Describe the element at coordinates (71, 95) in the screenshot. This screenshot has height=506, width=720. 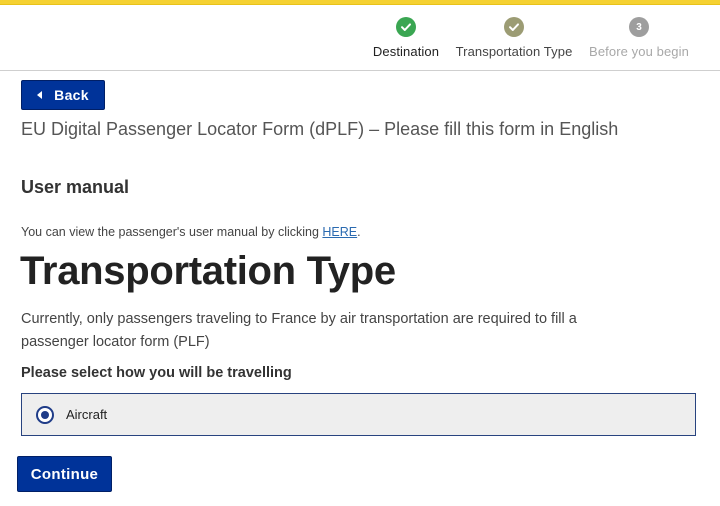
I see `back-button-label: Back` at that location.